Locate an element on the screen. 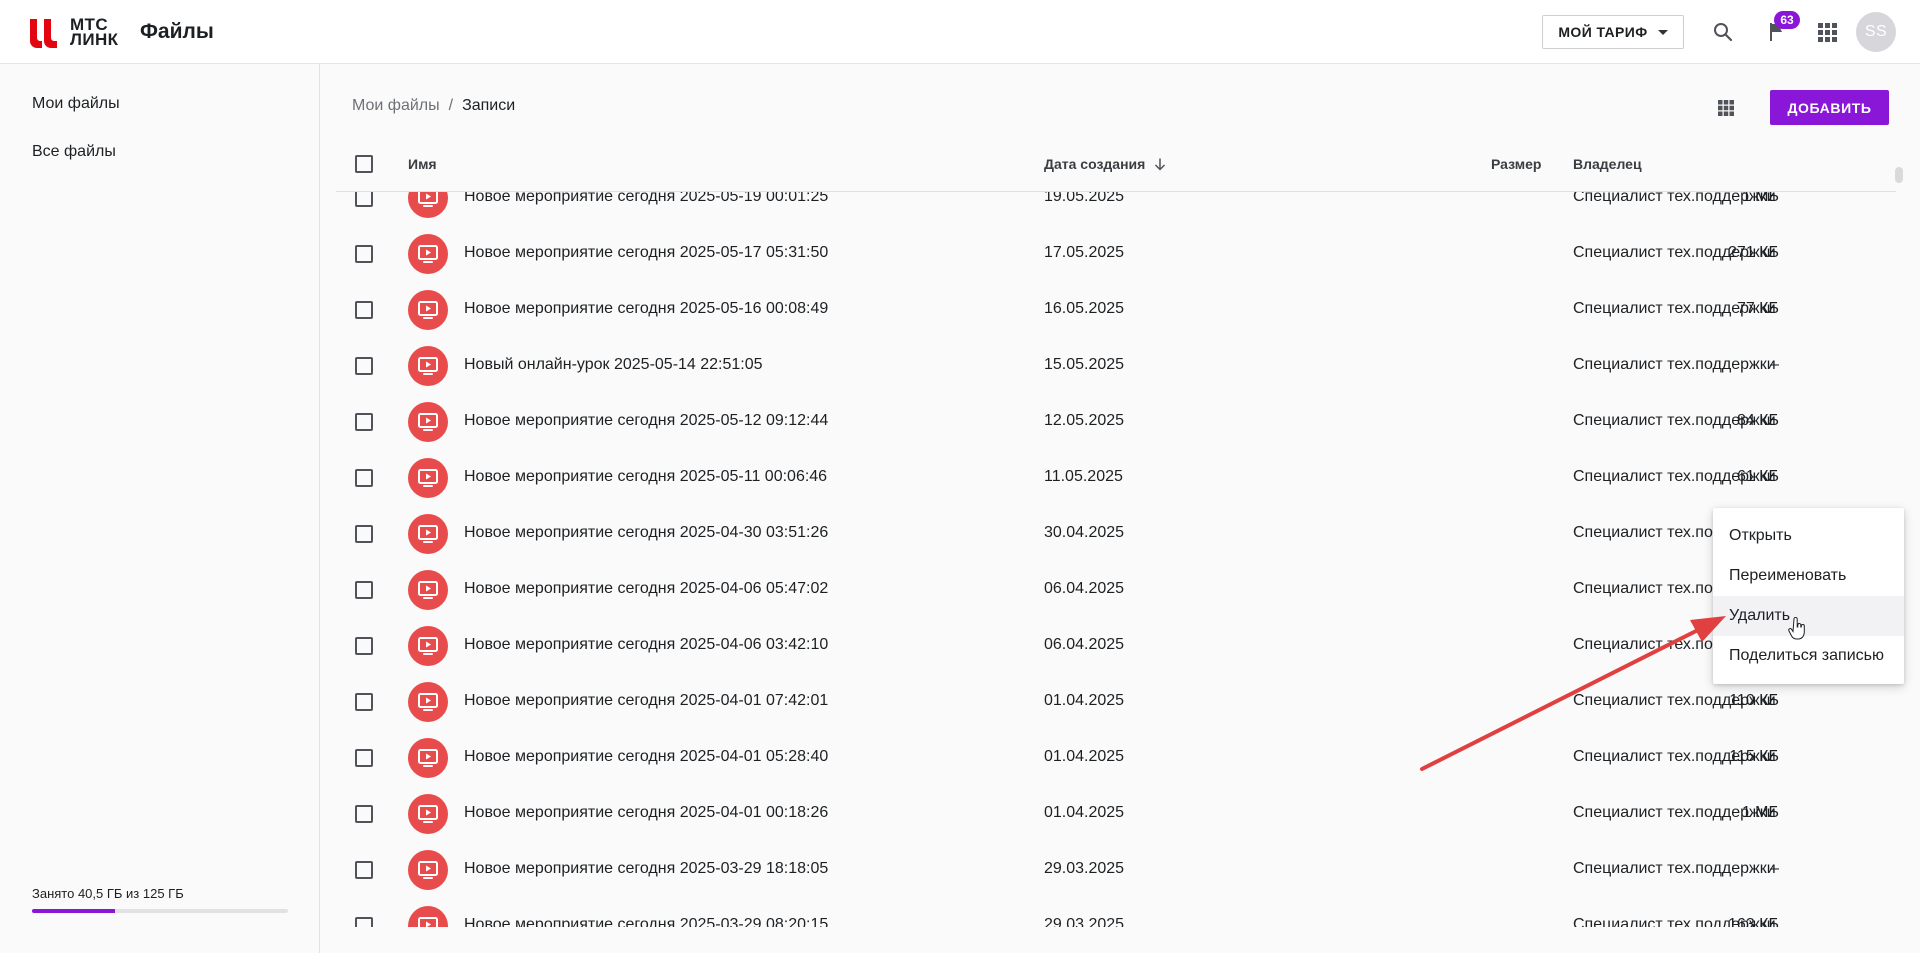 The image size is (1920, 953). column-header-owner: Владелец is located at coordinates (1607, 164).